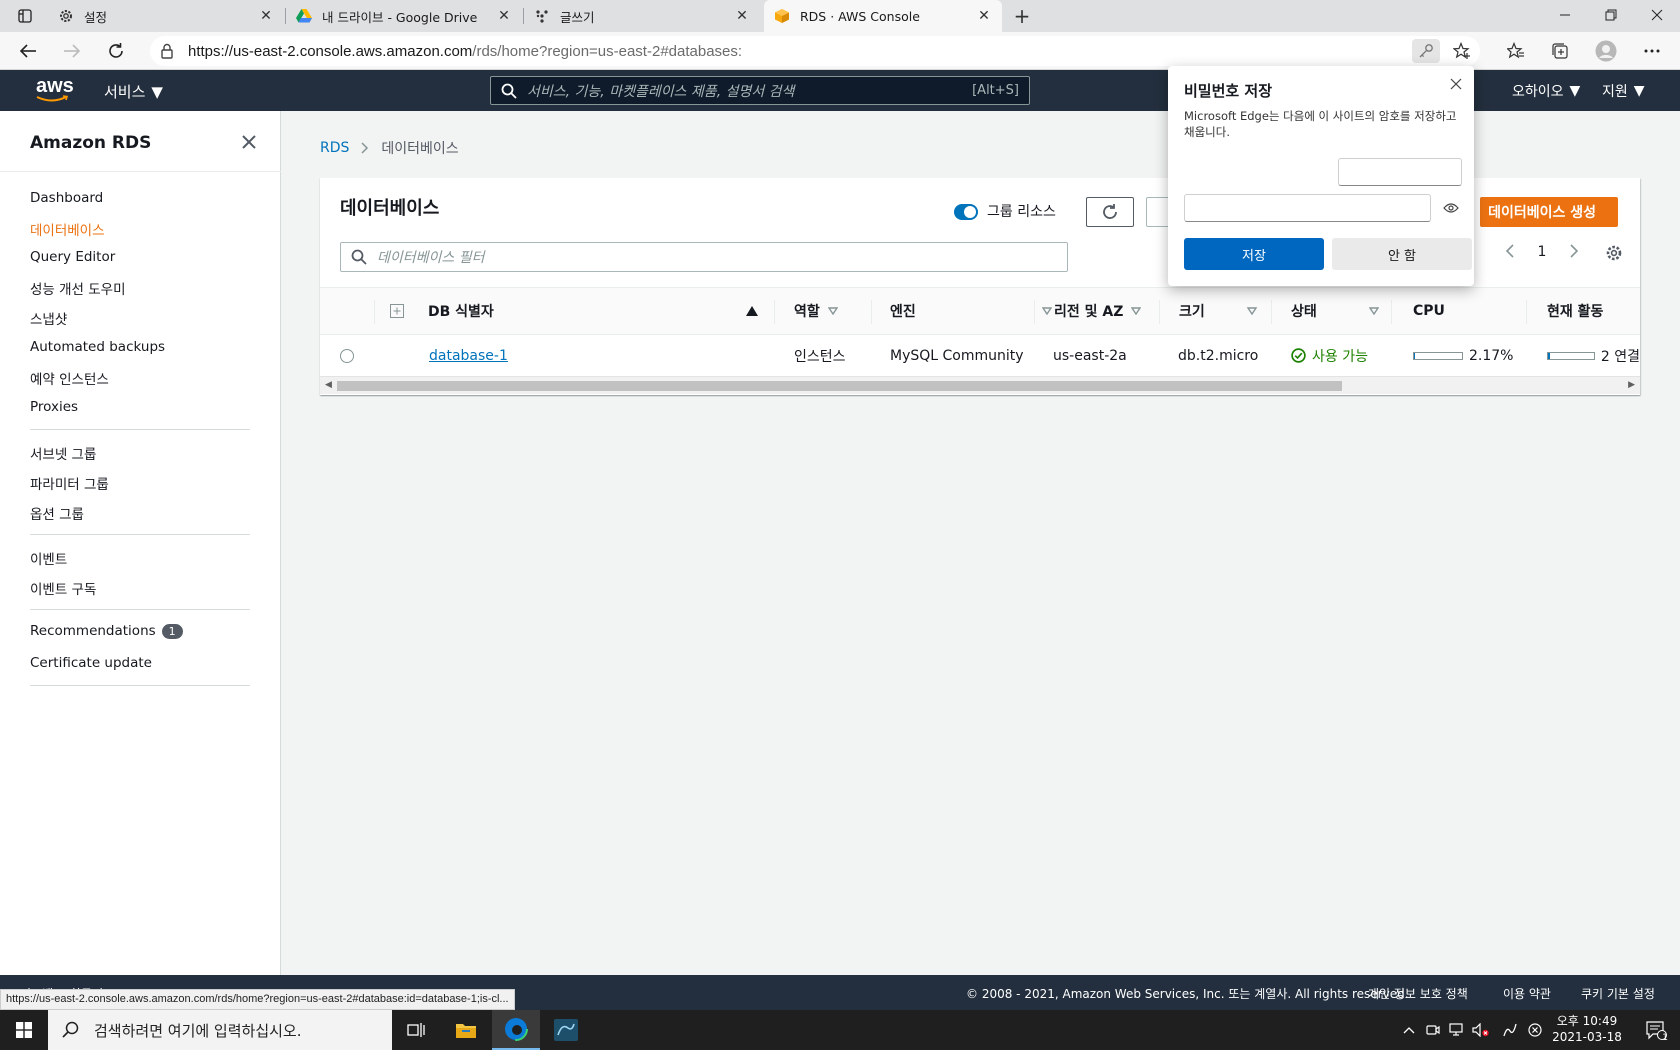 The image size is (1680, 1050). What do you see at coordinates (509, 91) in the screenshot?
I see `search-icon` at bounding box center [509, 91].